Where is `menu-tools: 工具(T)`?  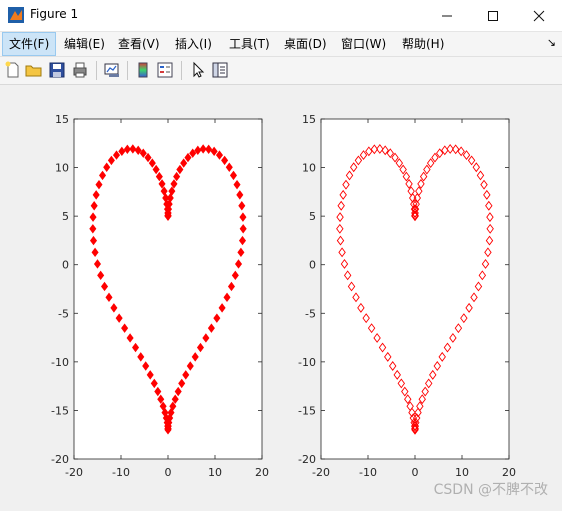
menu-tools: 工具(T) is located at coordinates (249, 44).